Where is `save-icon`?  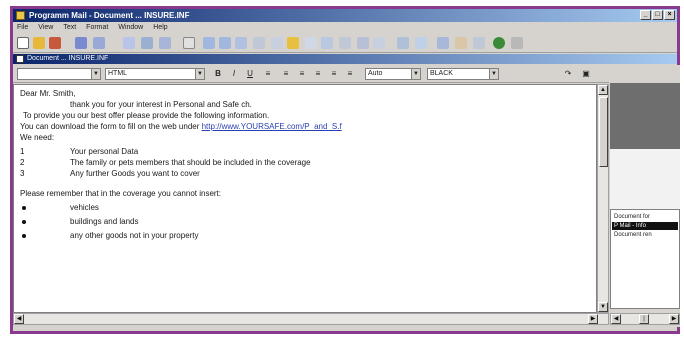 save-icon is located at coordinates (55, 43).